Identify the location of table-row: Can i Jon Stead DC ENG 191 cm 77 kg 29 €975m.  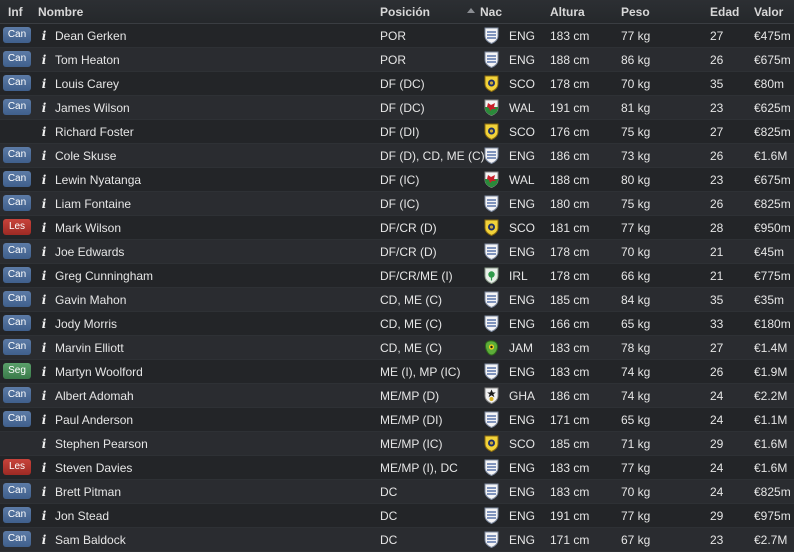
(397, 516).